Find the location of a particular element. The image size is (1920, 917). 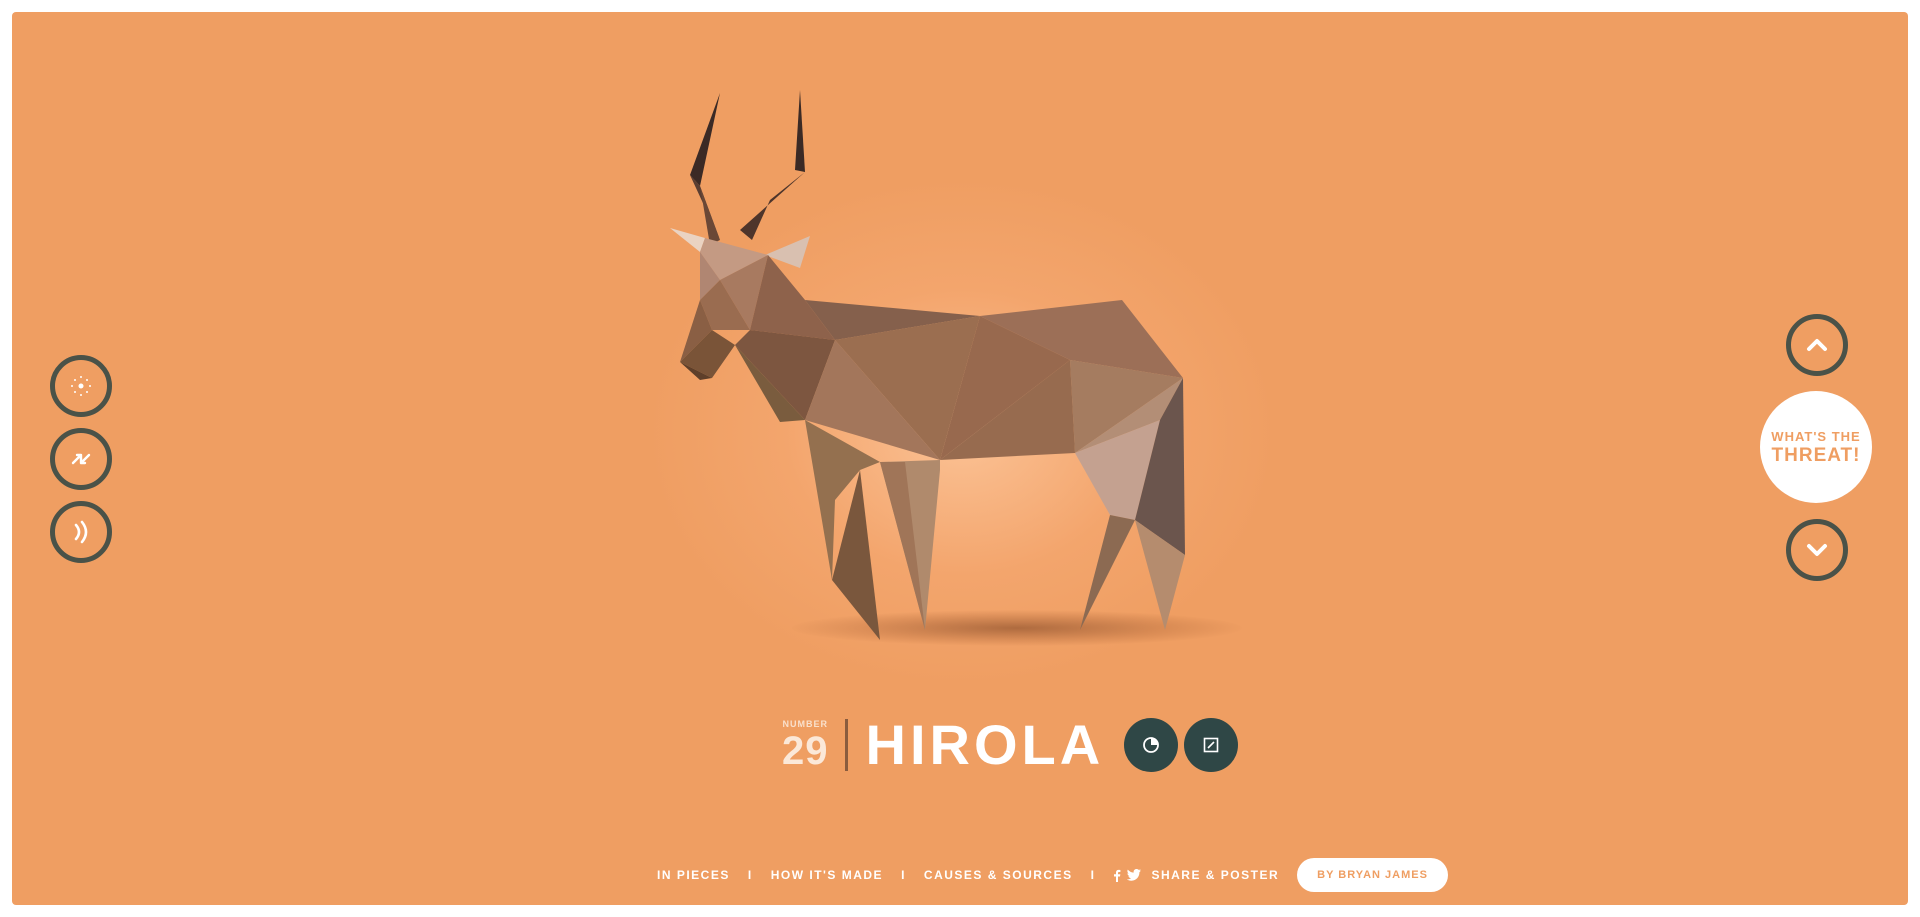

share-poster-link: SHARE & POSTER is located at coordinates (1215, 875).